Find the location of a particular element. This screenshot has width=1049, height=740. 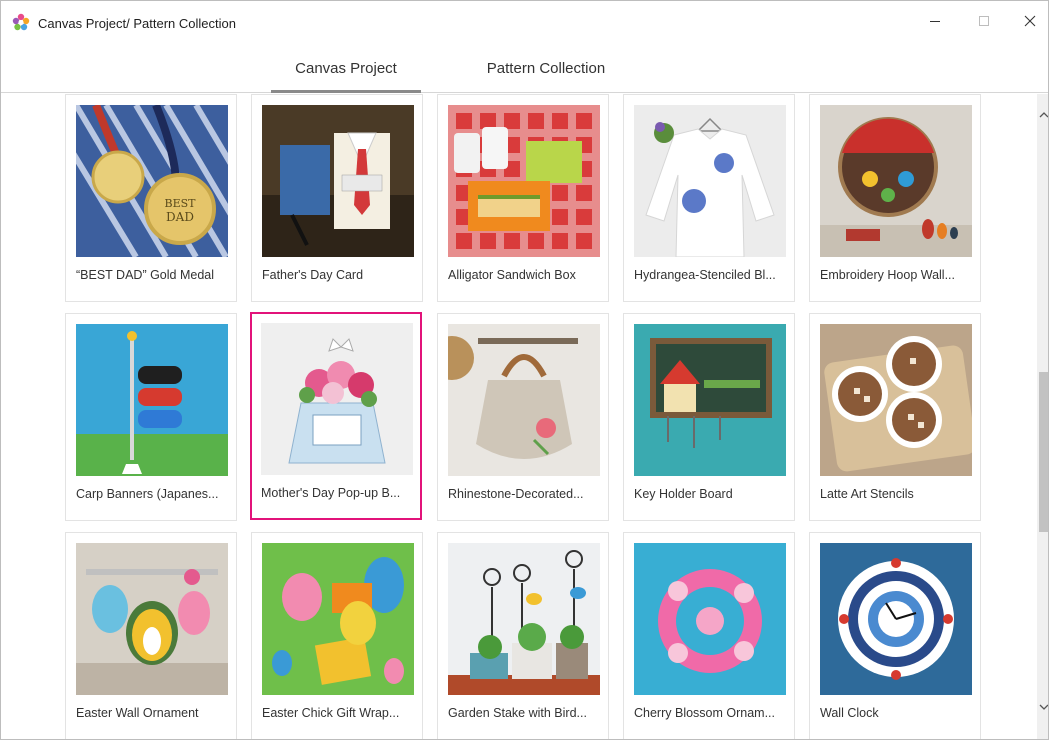

close-icon is located at coordinates (1030, 21).